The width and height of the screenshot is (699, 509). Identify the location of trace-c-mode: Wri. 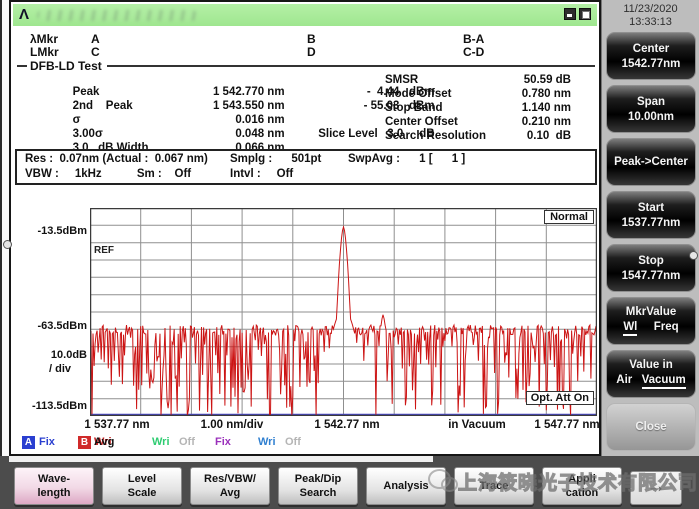
(161, 442).